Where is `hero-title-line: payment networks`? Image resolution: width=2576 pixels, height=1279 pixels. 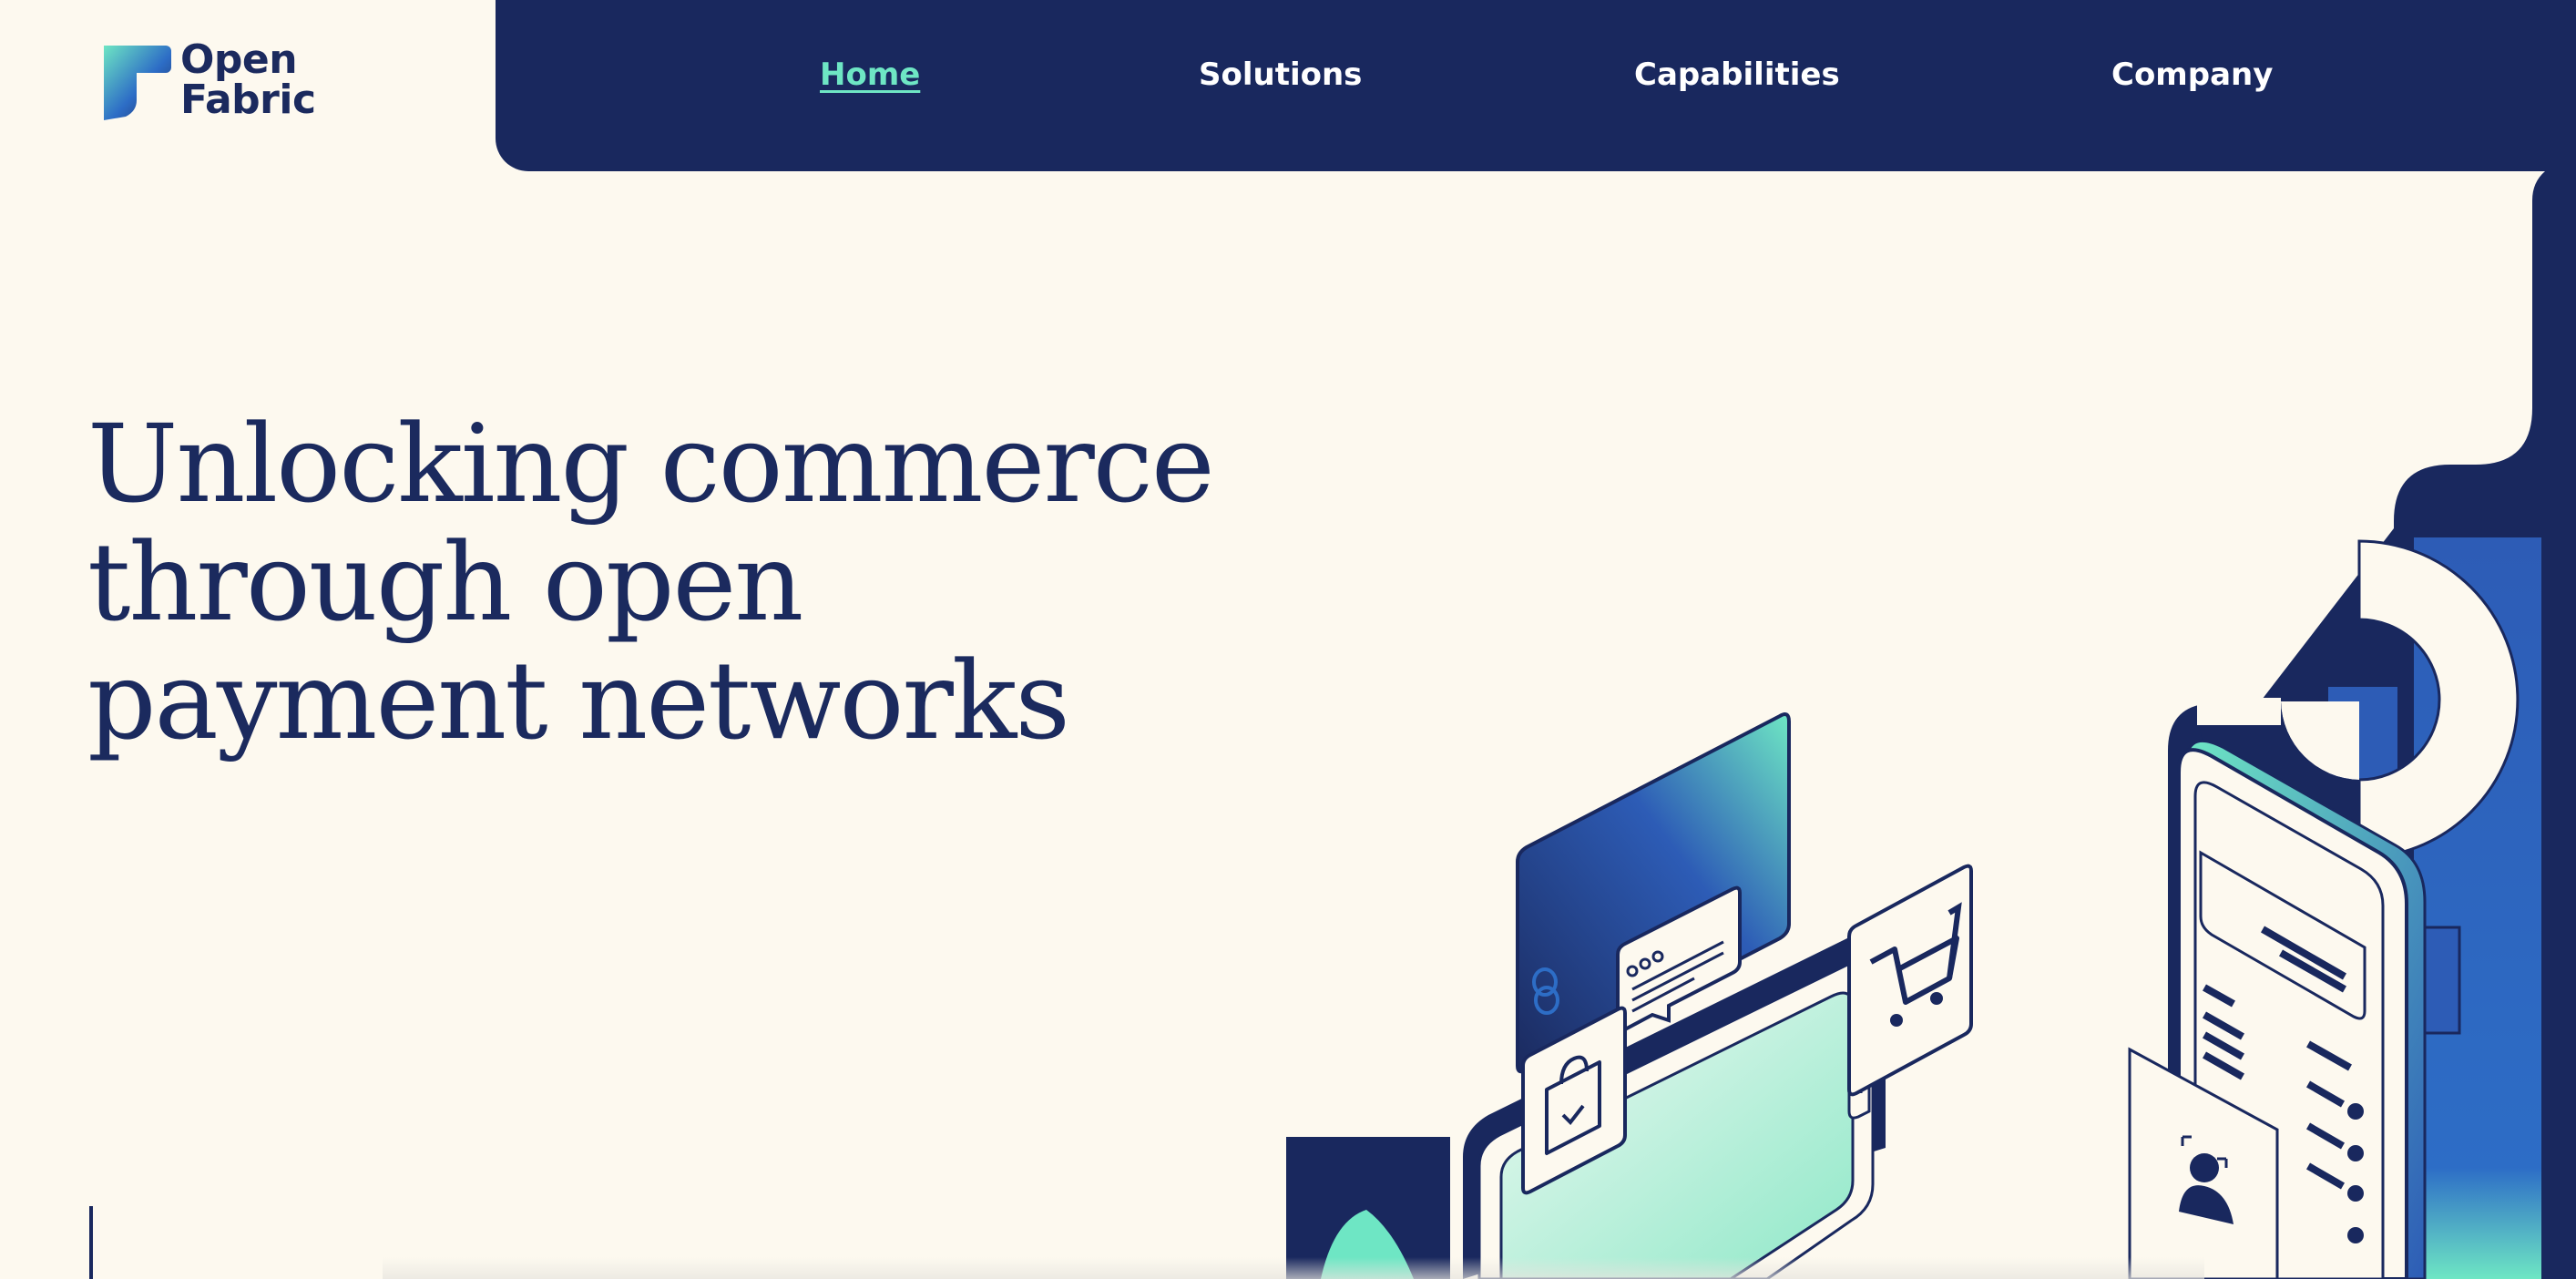
hero-title-line: payment networks is located at coordinates (579, 700).